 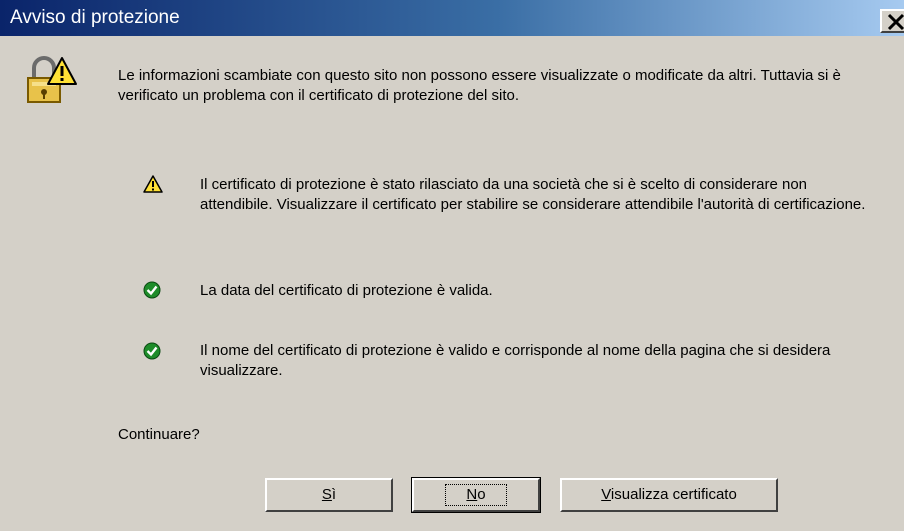 What do you see at coordinates (153, 184) in the screenshot?
I see `warning-icon` at bounding box center [153, 184].